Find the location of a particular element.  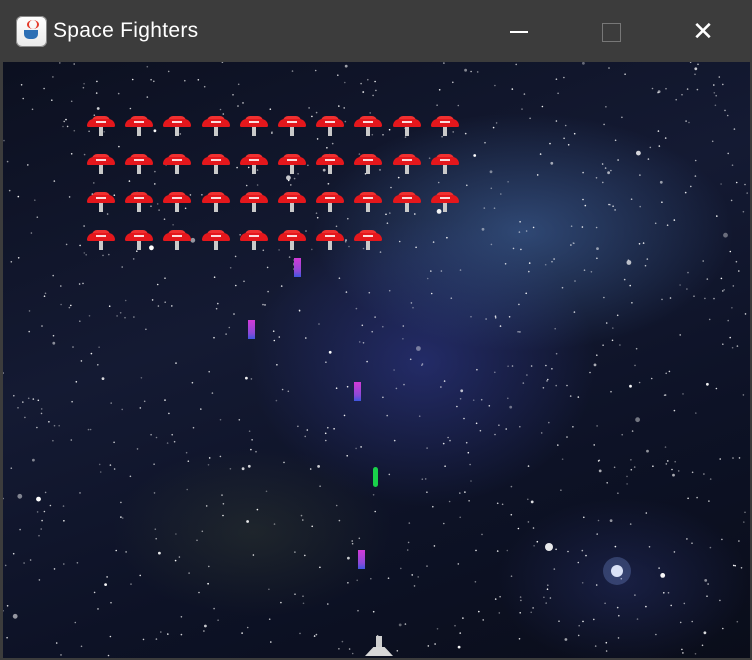

close-button: ✕ is located at coordinates (703, 32).